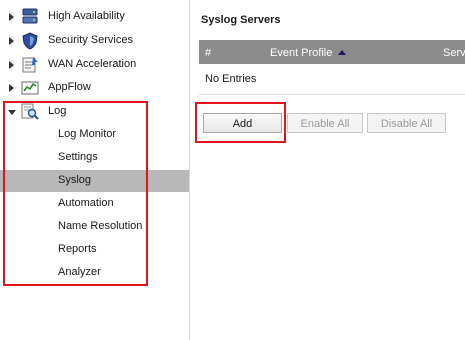 This screenshot has height=340, width=465. What do you see at coordinates (231, 79) in the screenshot?
I see `empty-state-text: No Entries` at bounding box center [231, 79].